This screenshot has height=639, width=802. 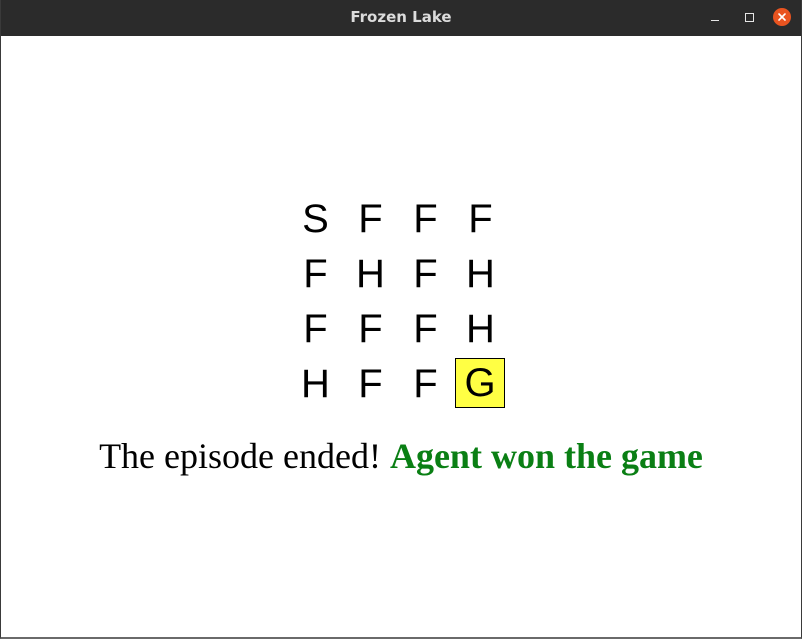 What do you see at coordinates (240, 456) in the screenshot?
I see `status-prefix: The episode ended!` at bounding box center [240, 456].